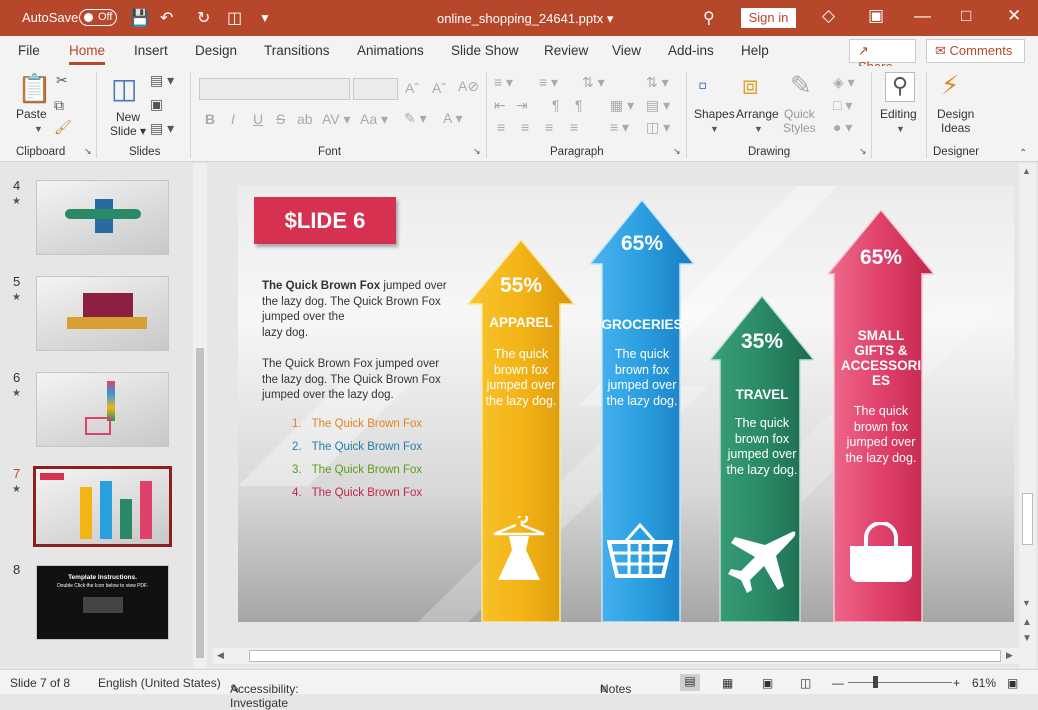  What do you see at coordinates (842, 105) in the screenshot?
I see `shape-outline-icon: □ ▾` at bounding box center [842, 105].